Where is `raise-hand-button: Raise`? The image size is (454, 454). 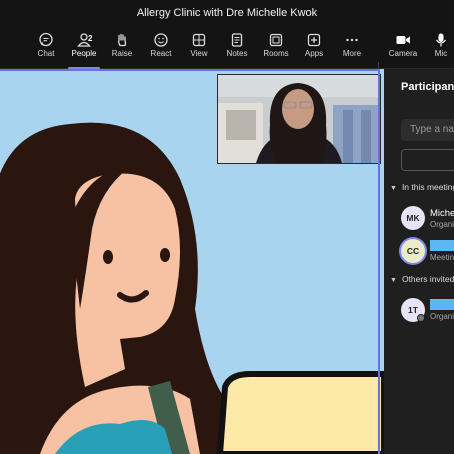 raise-hand-button: Raise is located at coordinates (122, 48).